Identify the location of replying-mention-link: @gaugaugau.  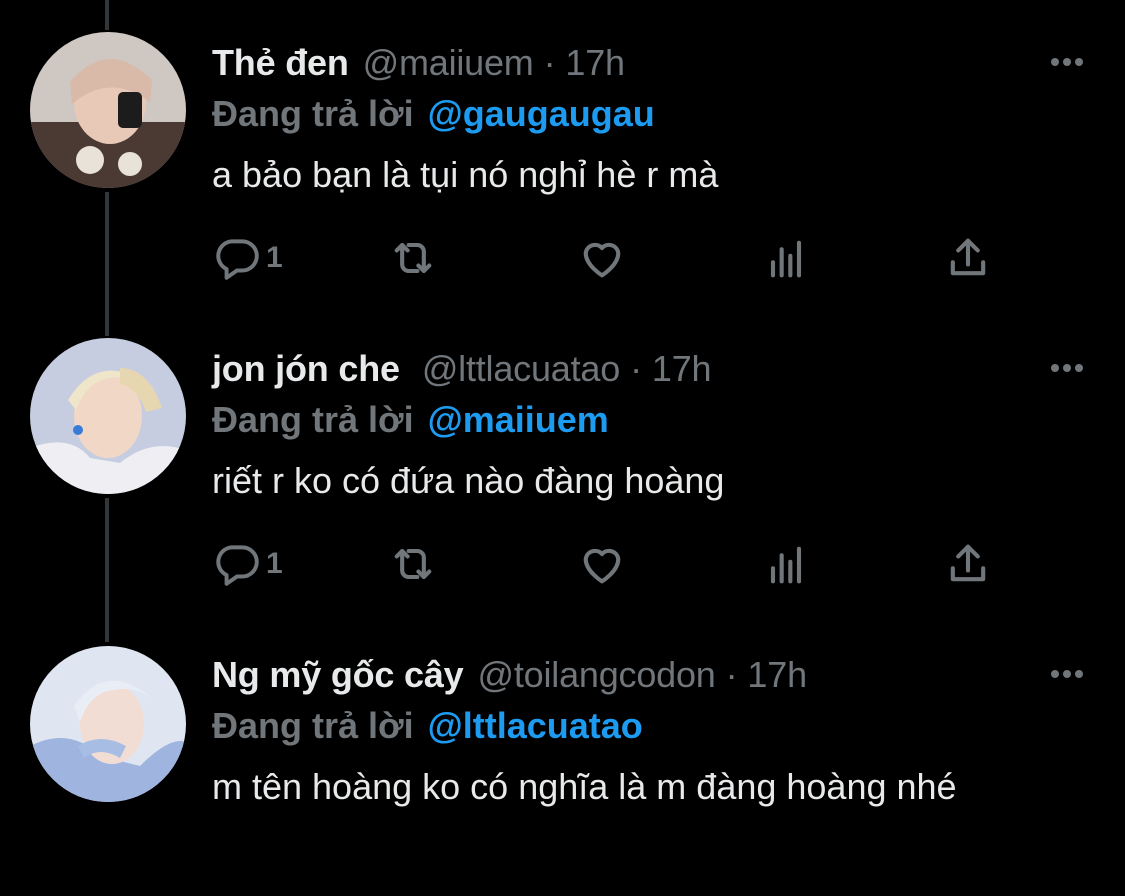
(541, 114).